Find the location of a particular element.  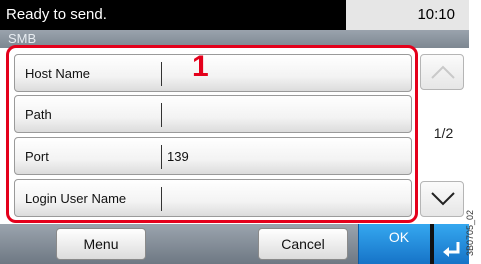

ok-button: OK is located at coordinates (398, 244).